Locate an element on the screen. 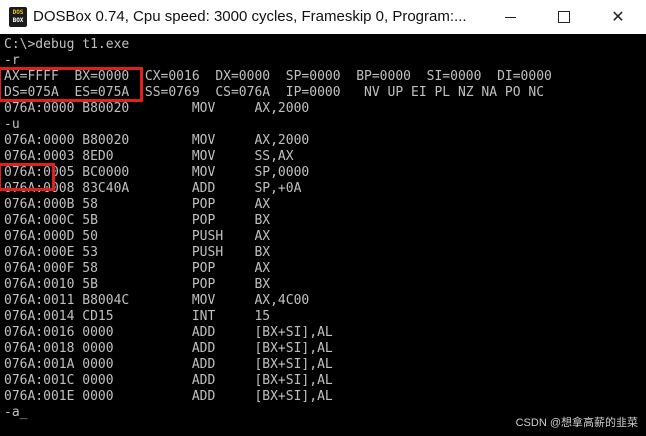 This screenshot has height=436, width=646. close-button: ✕ is located at coordinates (618, 17).